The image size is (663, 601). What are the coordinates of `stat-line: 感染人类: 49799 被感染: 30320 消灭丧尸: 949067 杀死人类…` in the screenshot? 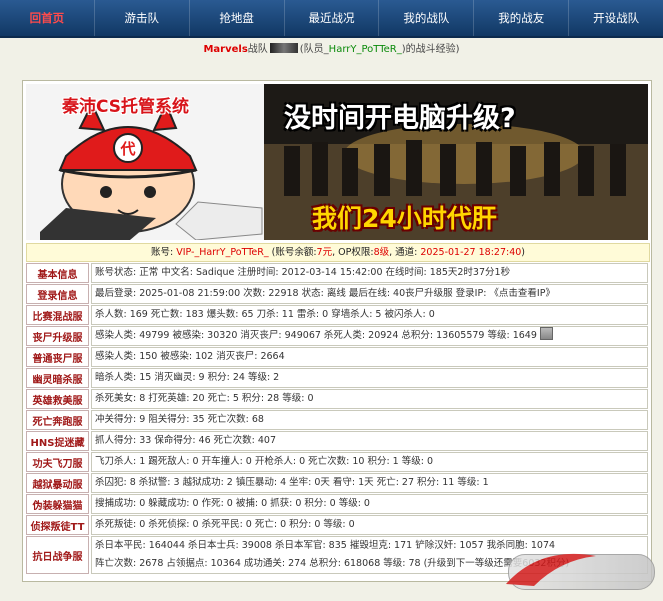 It's located at (369, 336).